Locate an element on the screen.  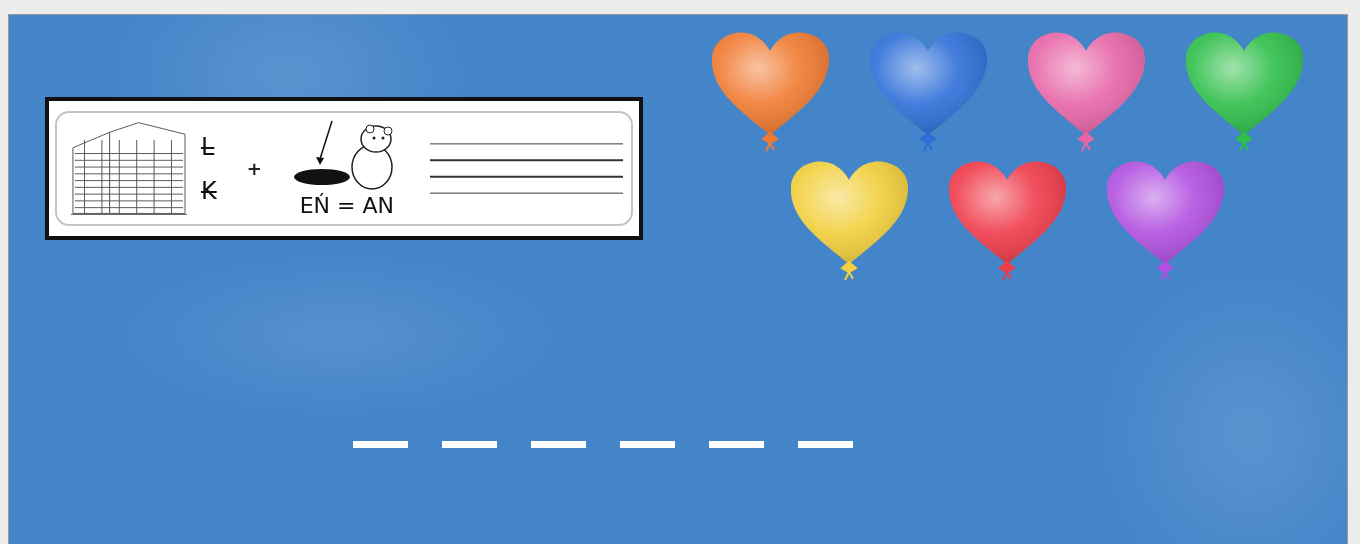
crossed-letter: L is located at coordinates (207, 146).